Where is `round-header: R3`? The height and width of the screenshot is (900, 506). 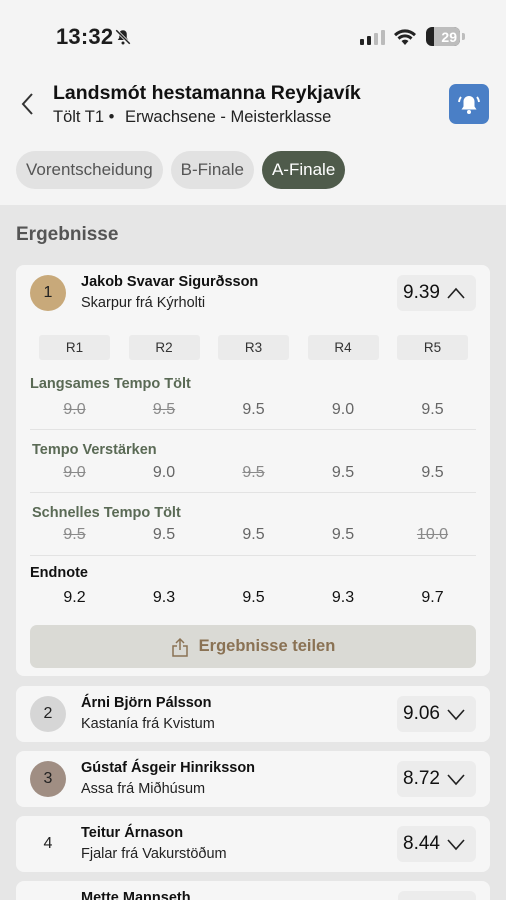
round-header: R3 is located at coordinates (253, 347).